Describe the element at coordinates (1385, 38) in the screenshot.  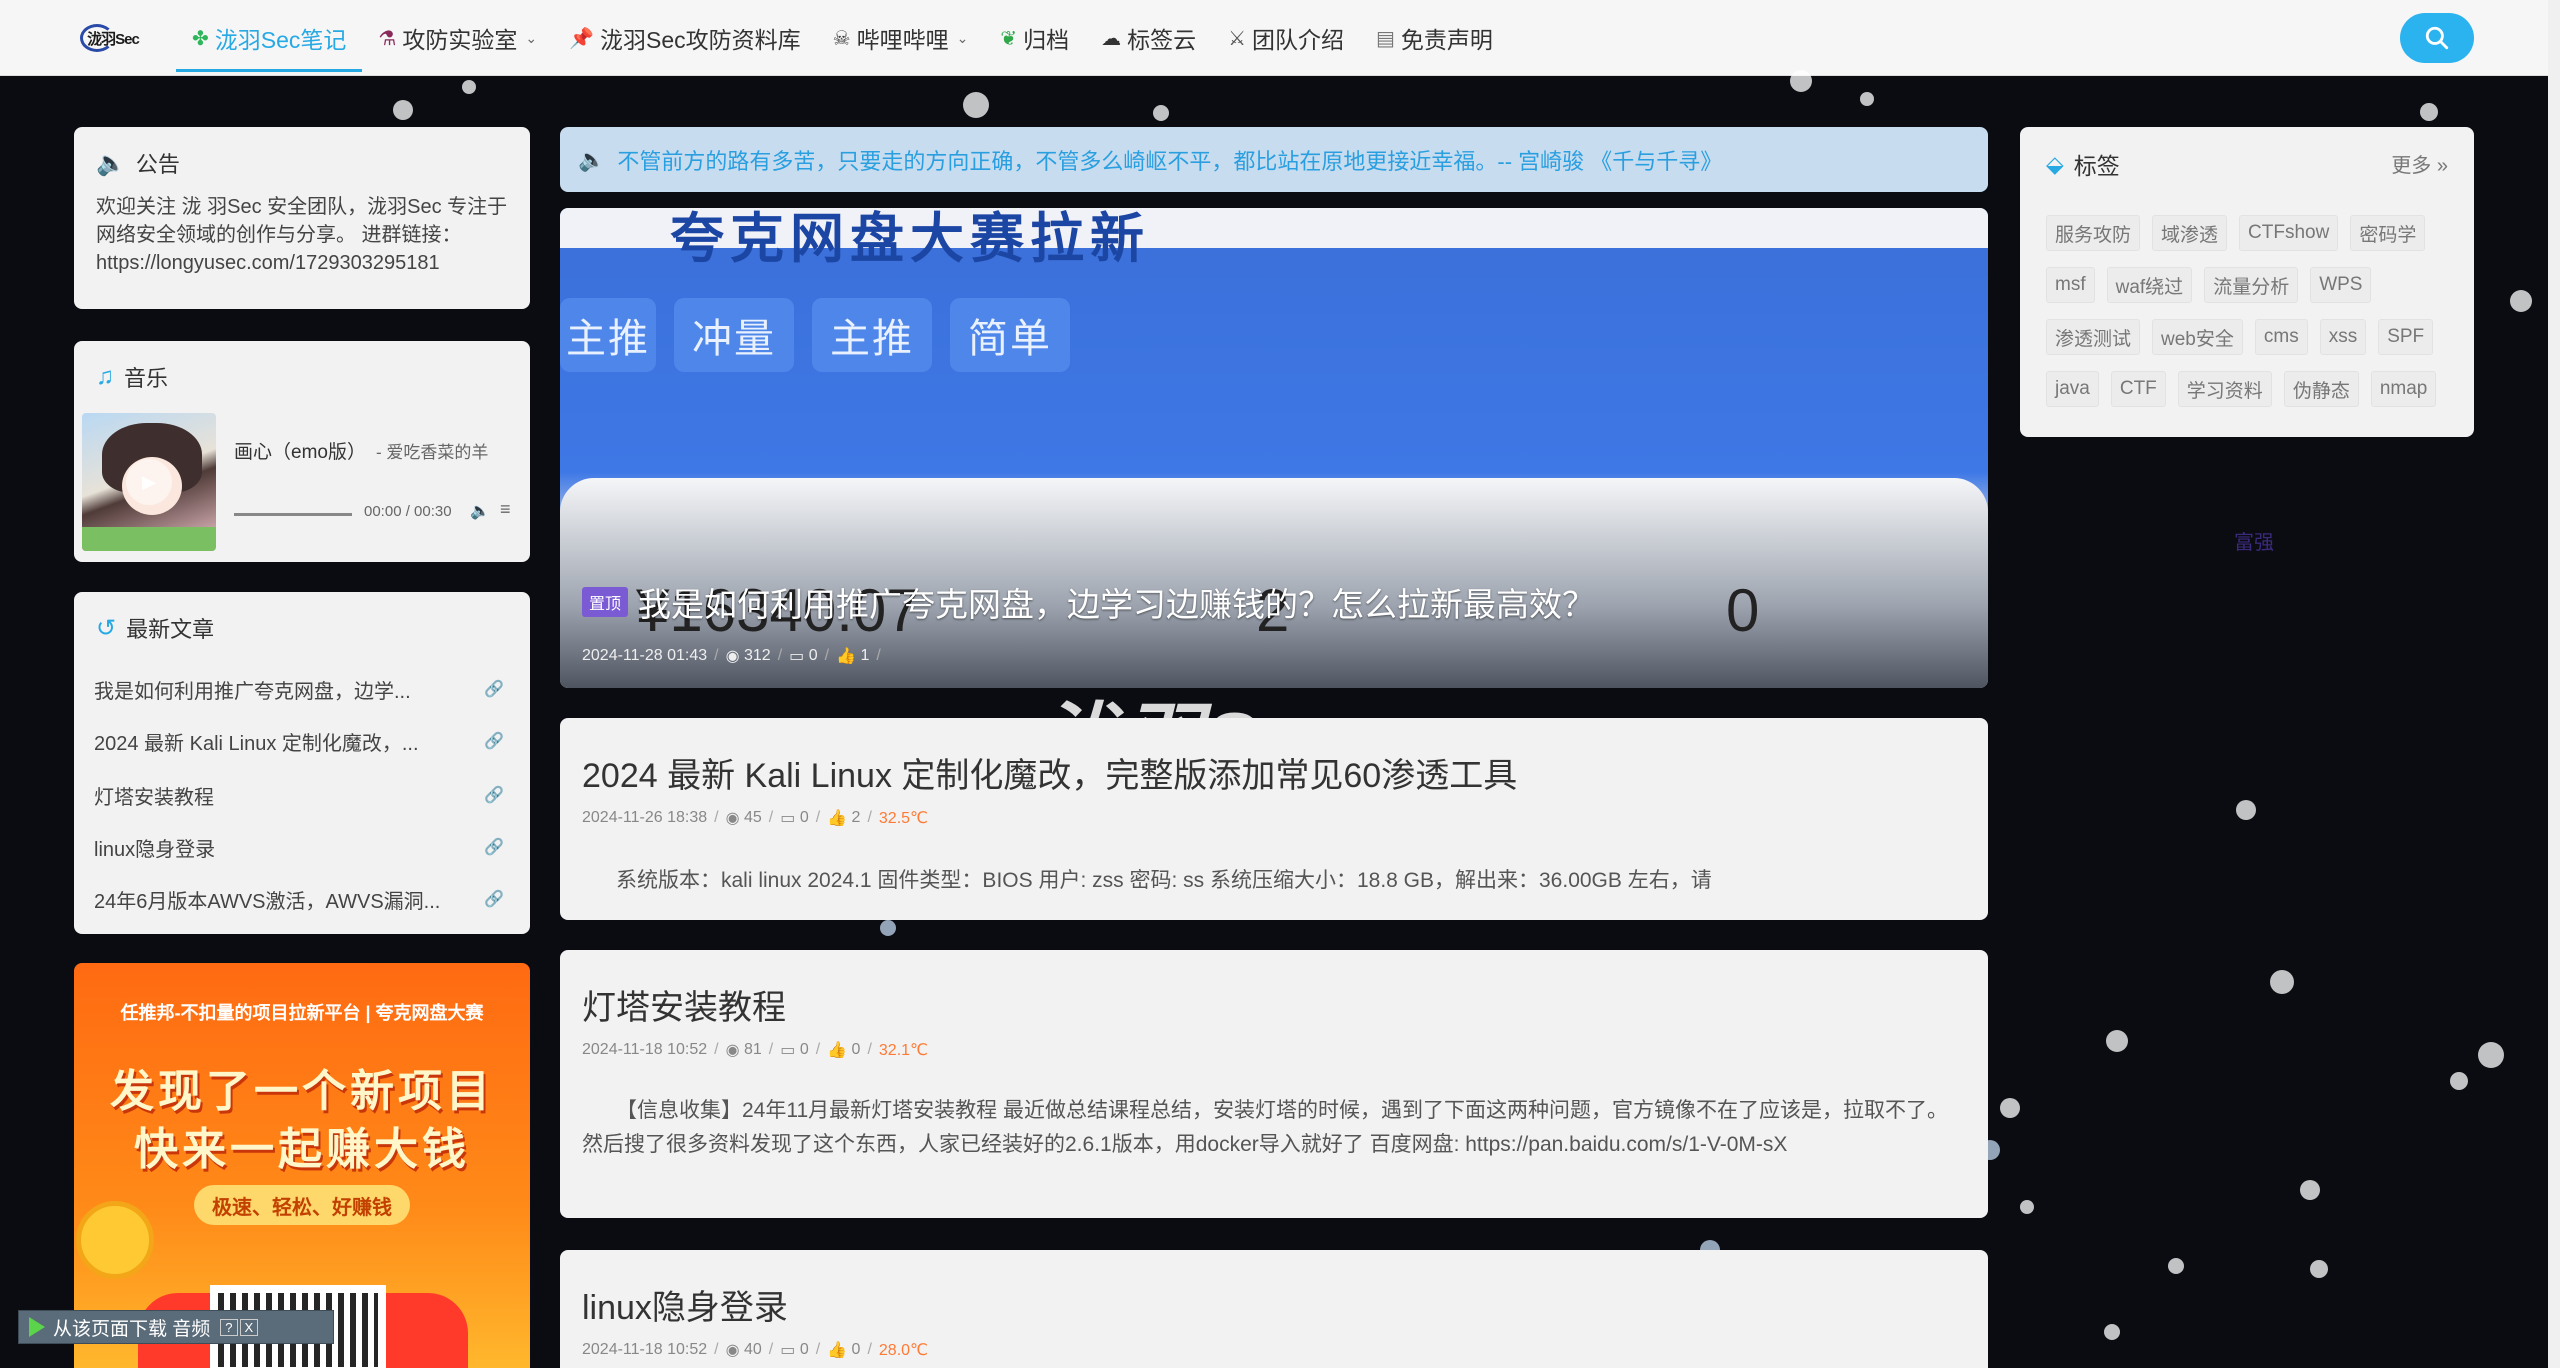
I see `document-icon: ▤` at that location.